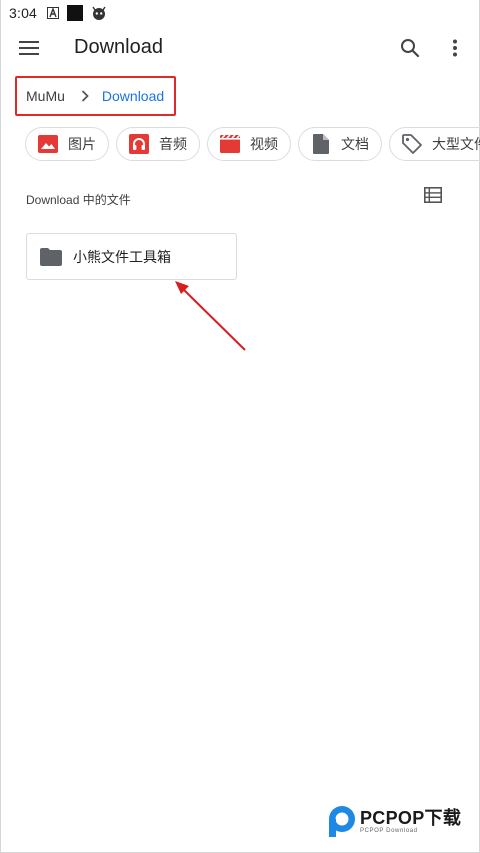 The height and width of the screenshot is (853, 480). Describe the element at coordinates (99, 13) in the screenshot. I see `android-robot-icon` at that location.